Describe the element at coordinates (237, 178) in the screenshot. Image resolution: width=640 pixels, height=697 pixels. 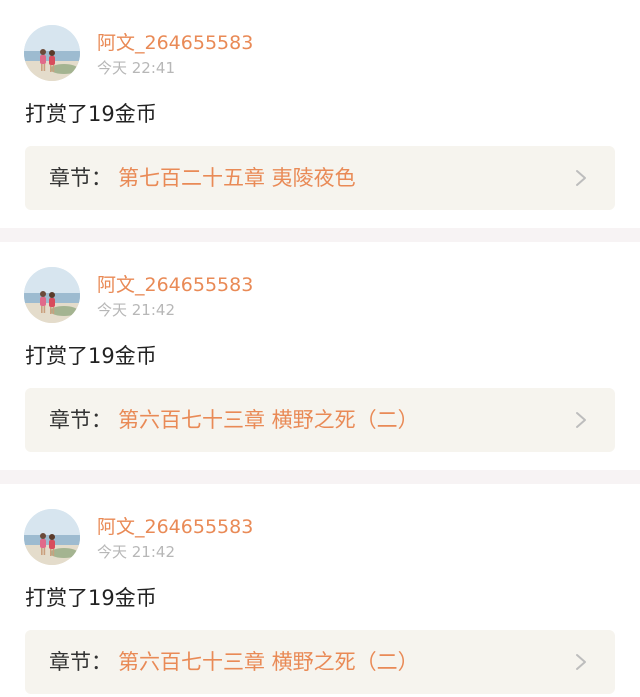
I see `chapter-title: 第七百二十五章 夷陵夜色` at that location.